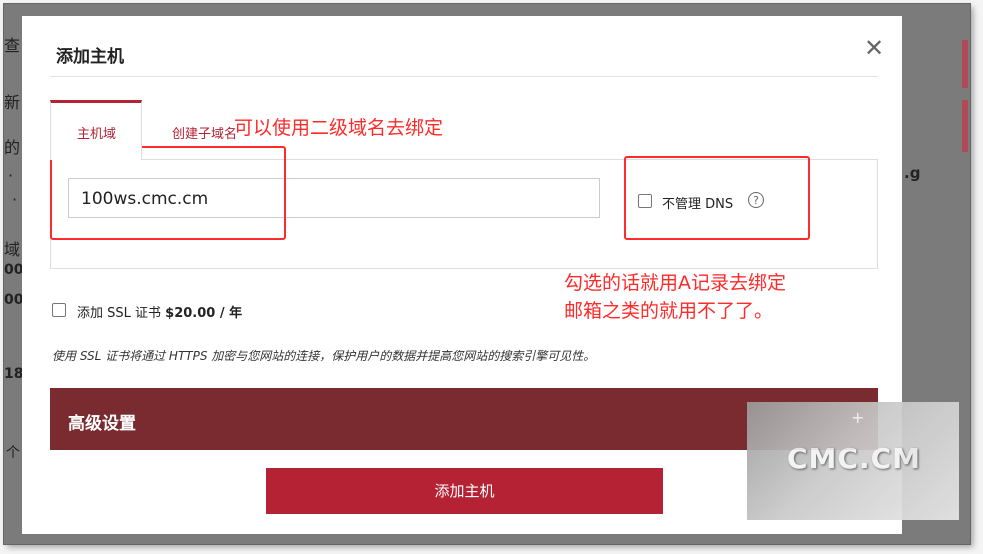 The image size is (983, 554). Describe the element at coordinates (339, 128) in the screenshot. I see `annotation-subdomain-note: 可以使用二级域名去绑定` at that location.